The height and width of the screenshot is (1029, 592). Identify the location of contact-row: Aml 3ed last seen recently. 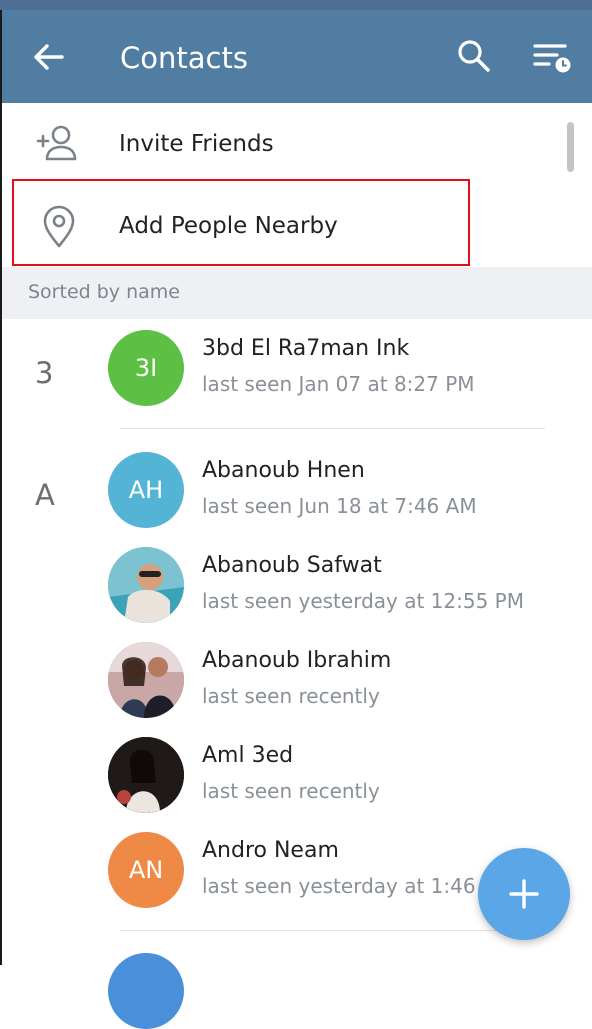
(297, 784).